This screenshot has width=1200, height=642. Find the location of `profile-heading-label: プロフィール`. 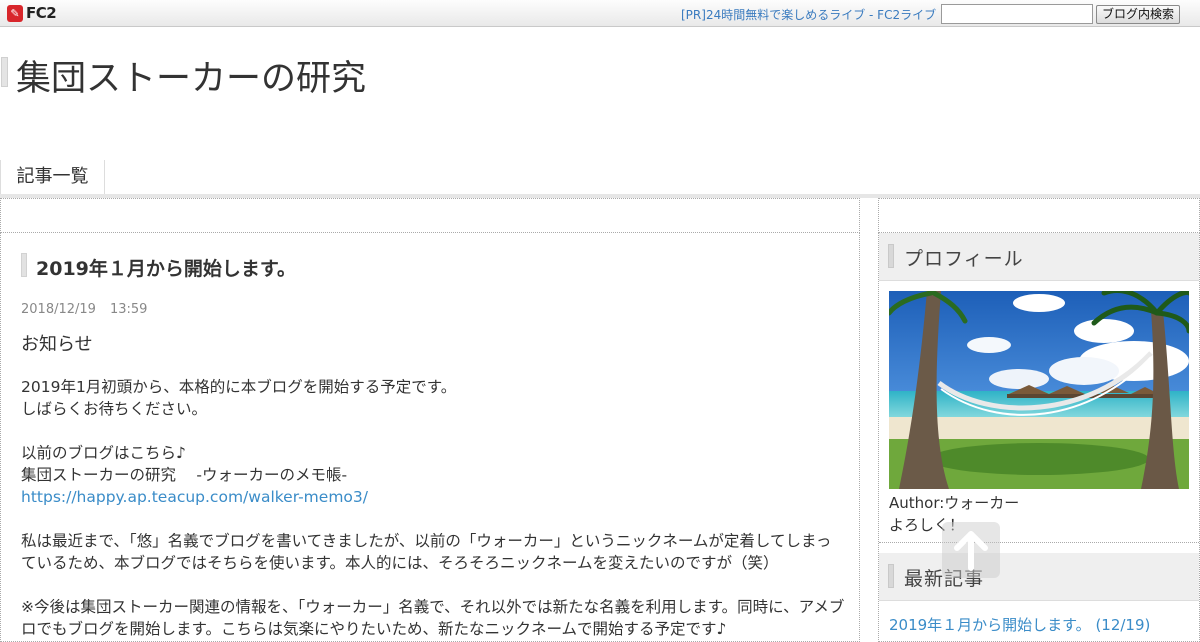

profile-heading-label: プロフィール is located at coordinates (964, 259).